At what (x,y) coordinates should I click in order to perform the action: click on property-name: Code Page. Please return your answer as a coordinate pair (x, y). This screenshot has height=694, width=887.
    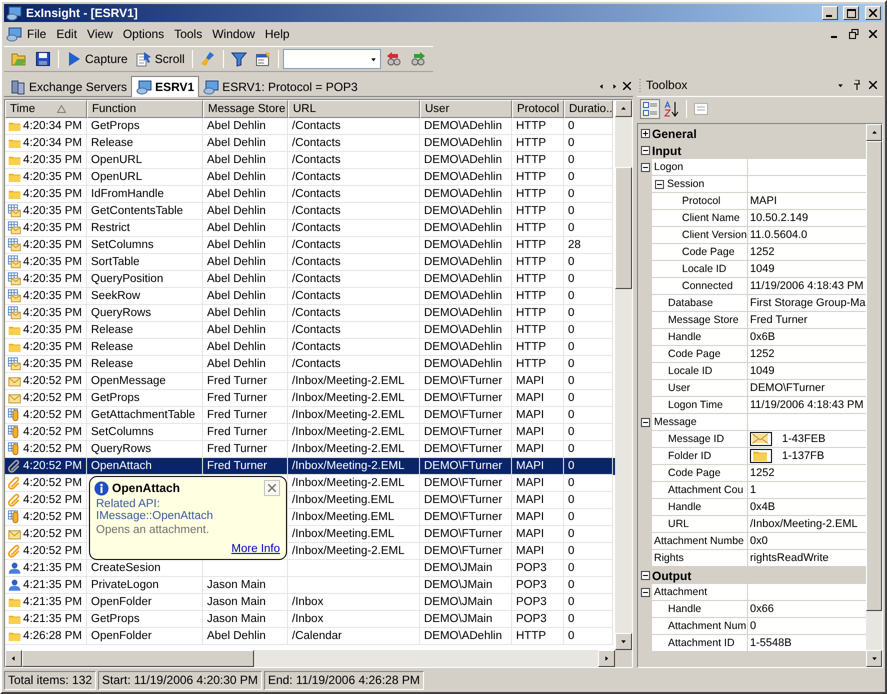
    Looking at the image, I should click on (700, 473).